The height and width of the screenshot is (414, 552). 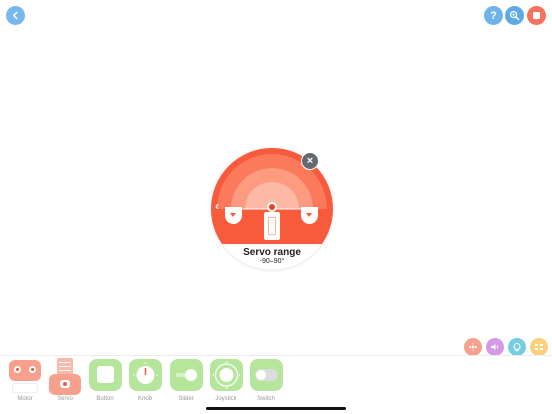 I want to click on palette-item-button, so click(x=105, y=375).